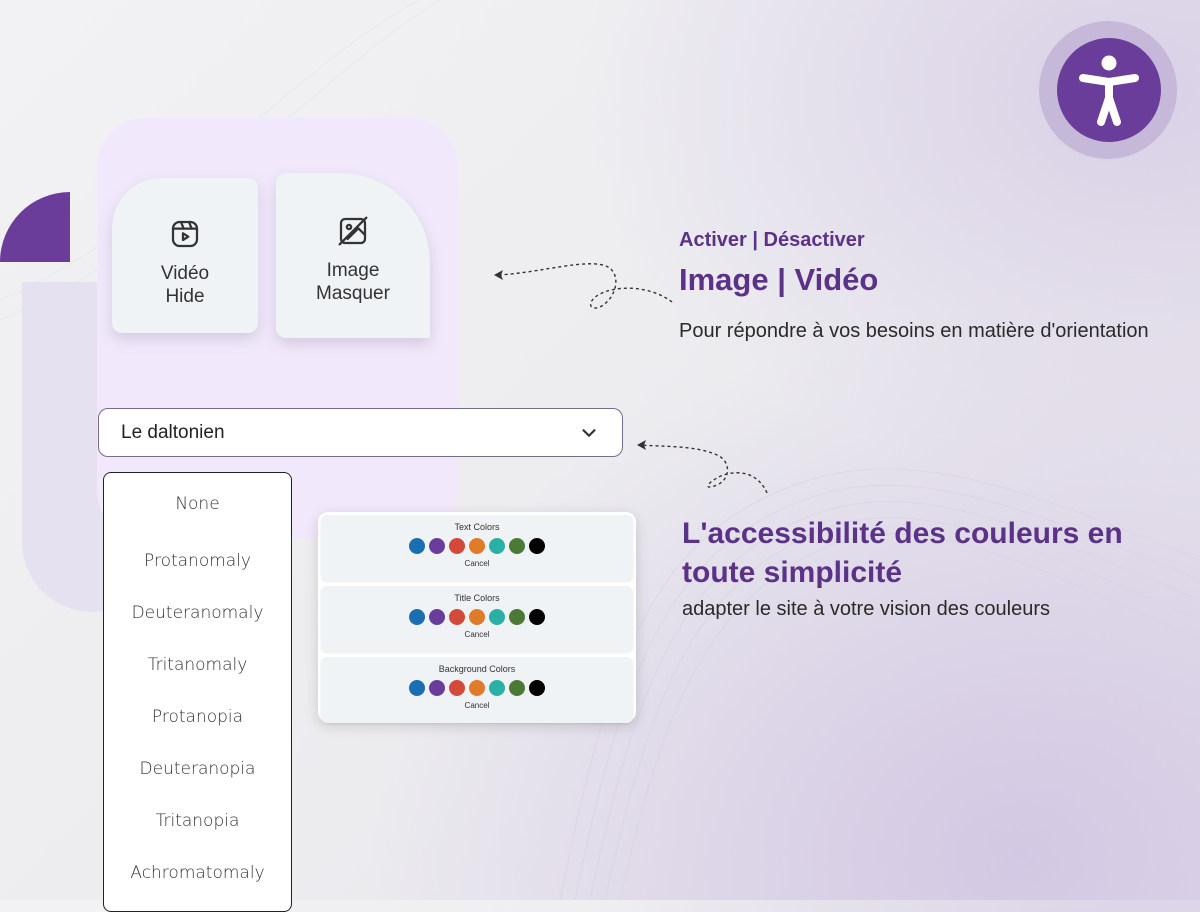 The height and width of the screenshot is (912, 1200). Describe the element at coordinates (197, 504) in the screenshot. I see `menu-option-none: None` at that location.